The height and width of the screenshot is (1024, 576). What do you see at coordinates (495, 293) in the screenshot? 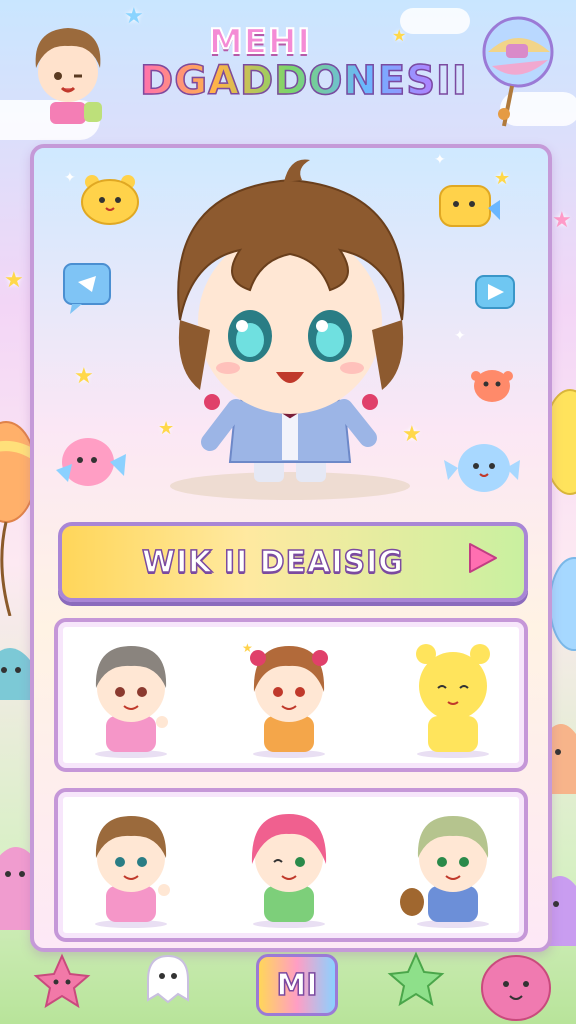
I see `play-icon` at bounding box center [495, 293].